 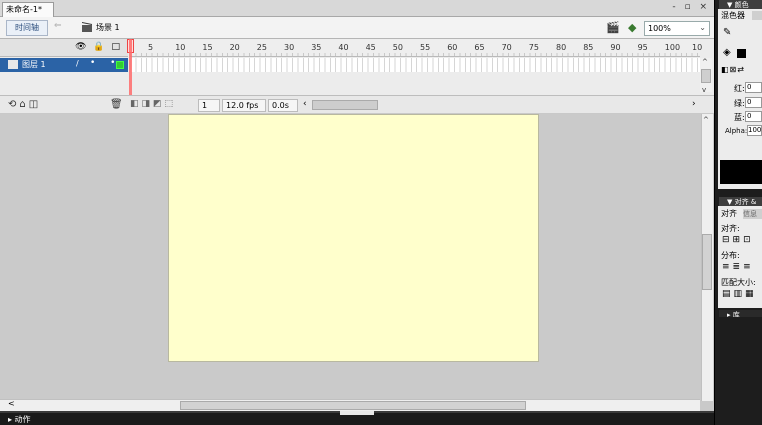 I want to click on blue-field: 0, so click(x=753, y=116).